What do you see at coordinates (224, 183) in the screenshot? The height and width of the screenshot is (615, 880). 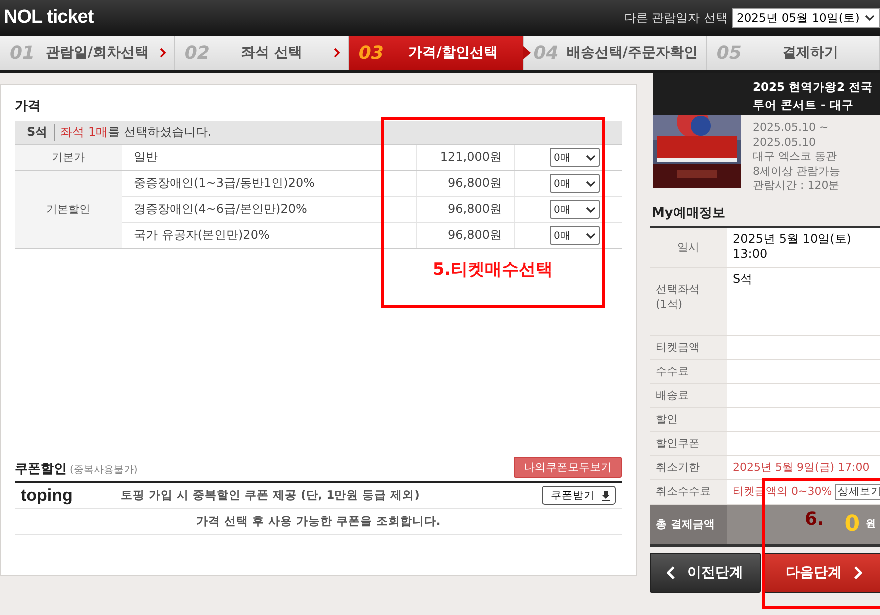 I see `price-type: 중증장애인(1~3급/동반1인)20%` at bounding box center [224, 183].